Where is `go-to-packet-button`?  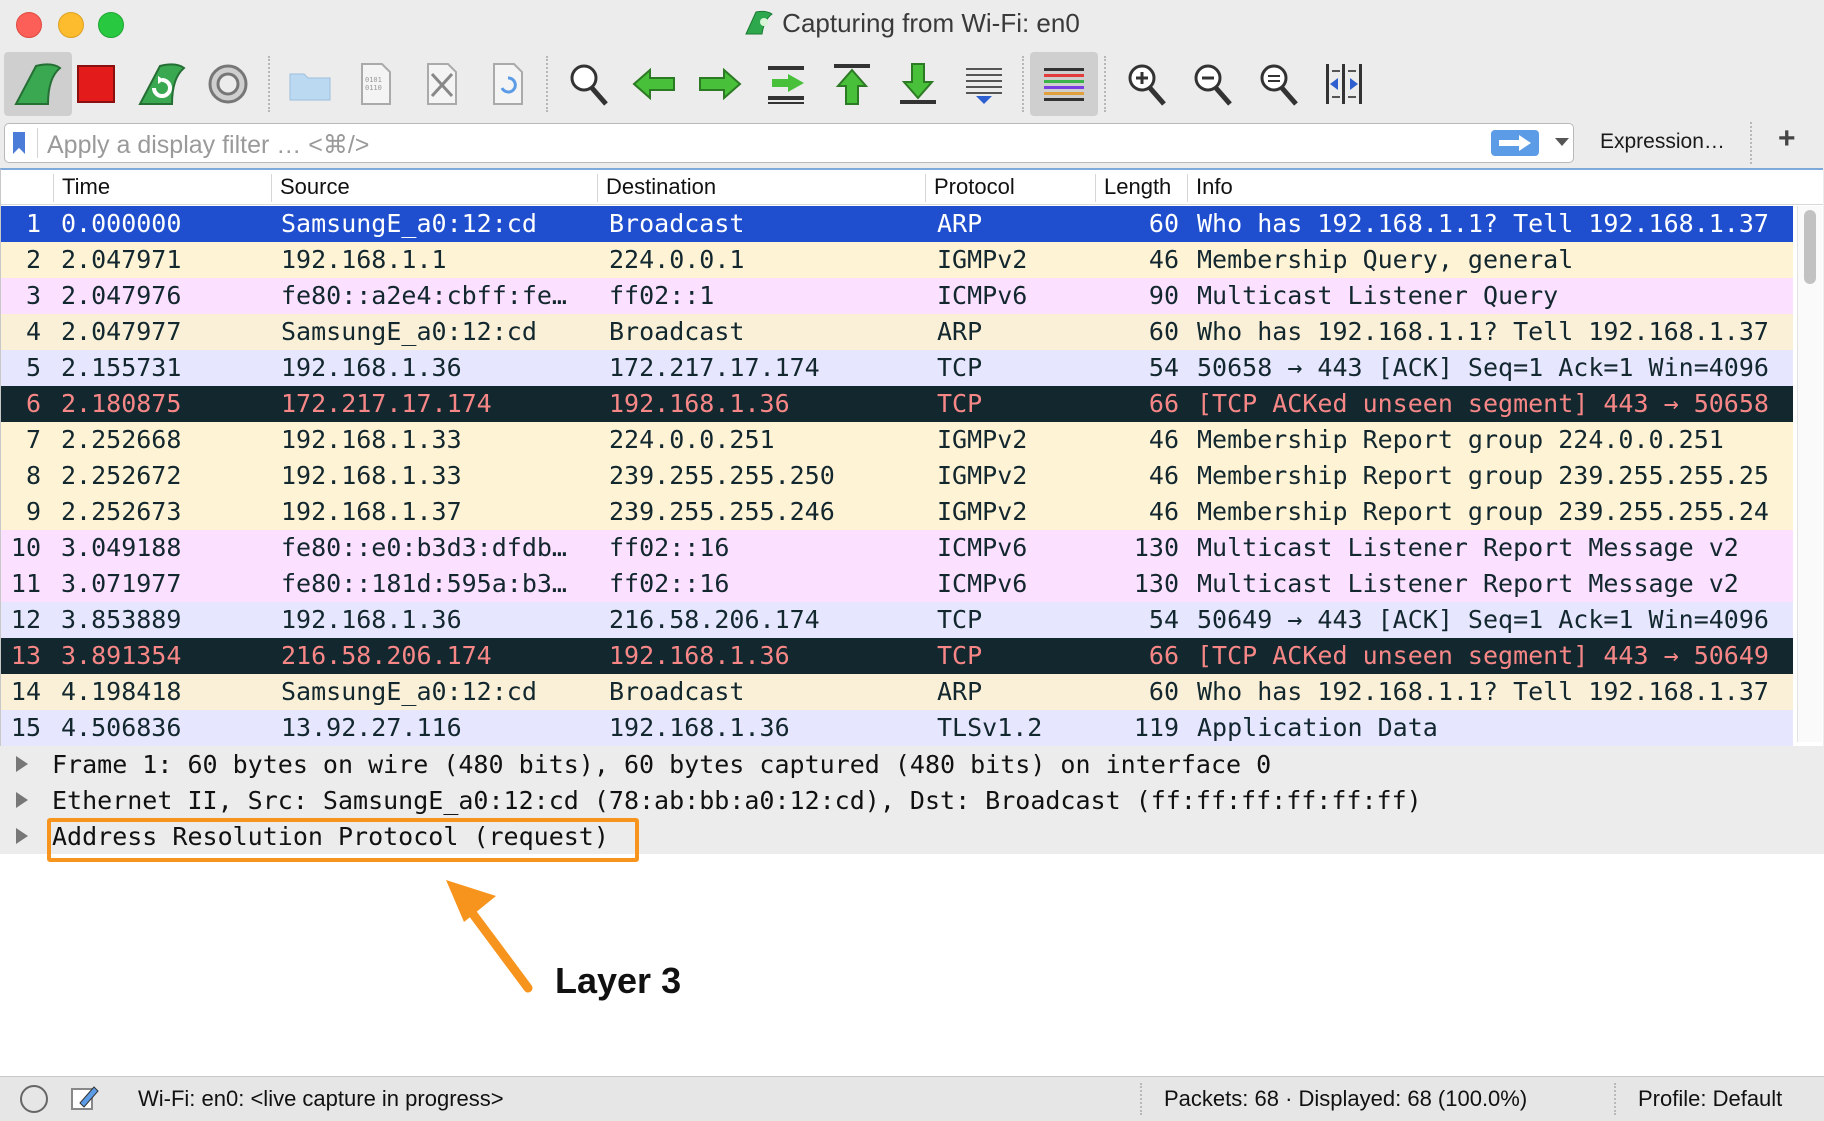
go-to-packet-button is located at coordinates (786, 84).